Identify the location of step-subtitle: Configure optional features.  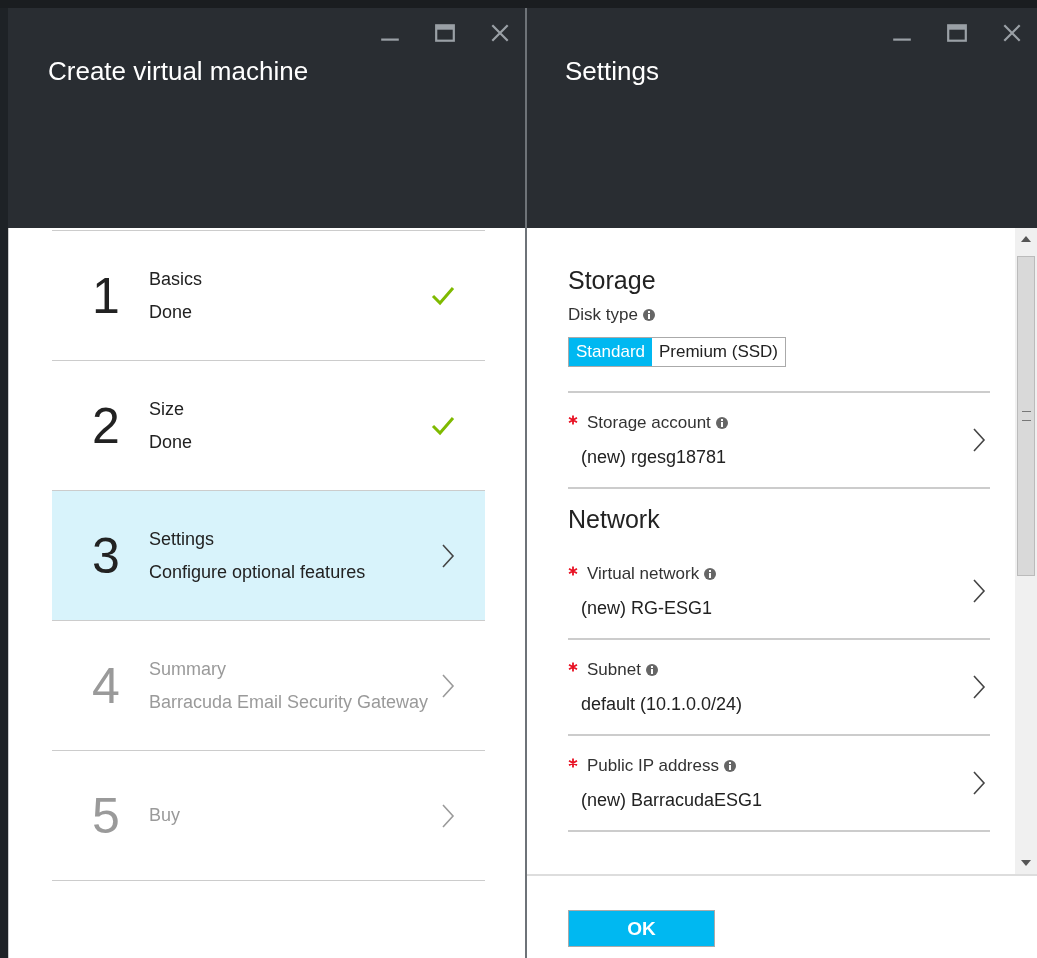
(258, 572).